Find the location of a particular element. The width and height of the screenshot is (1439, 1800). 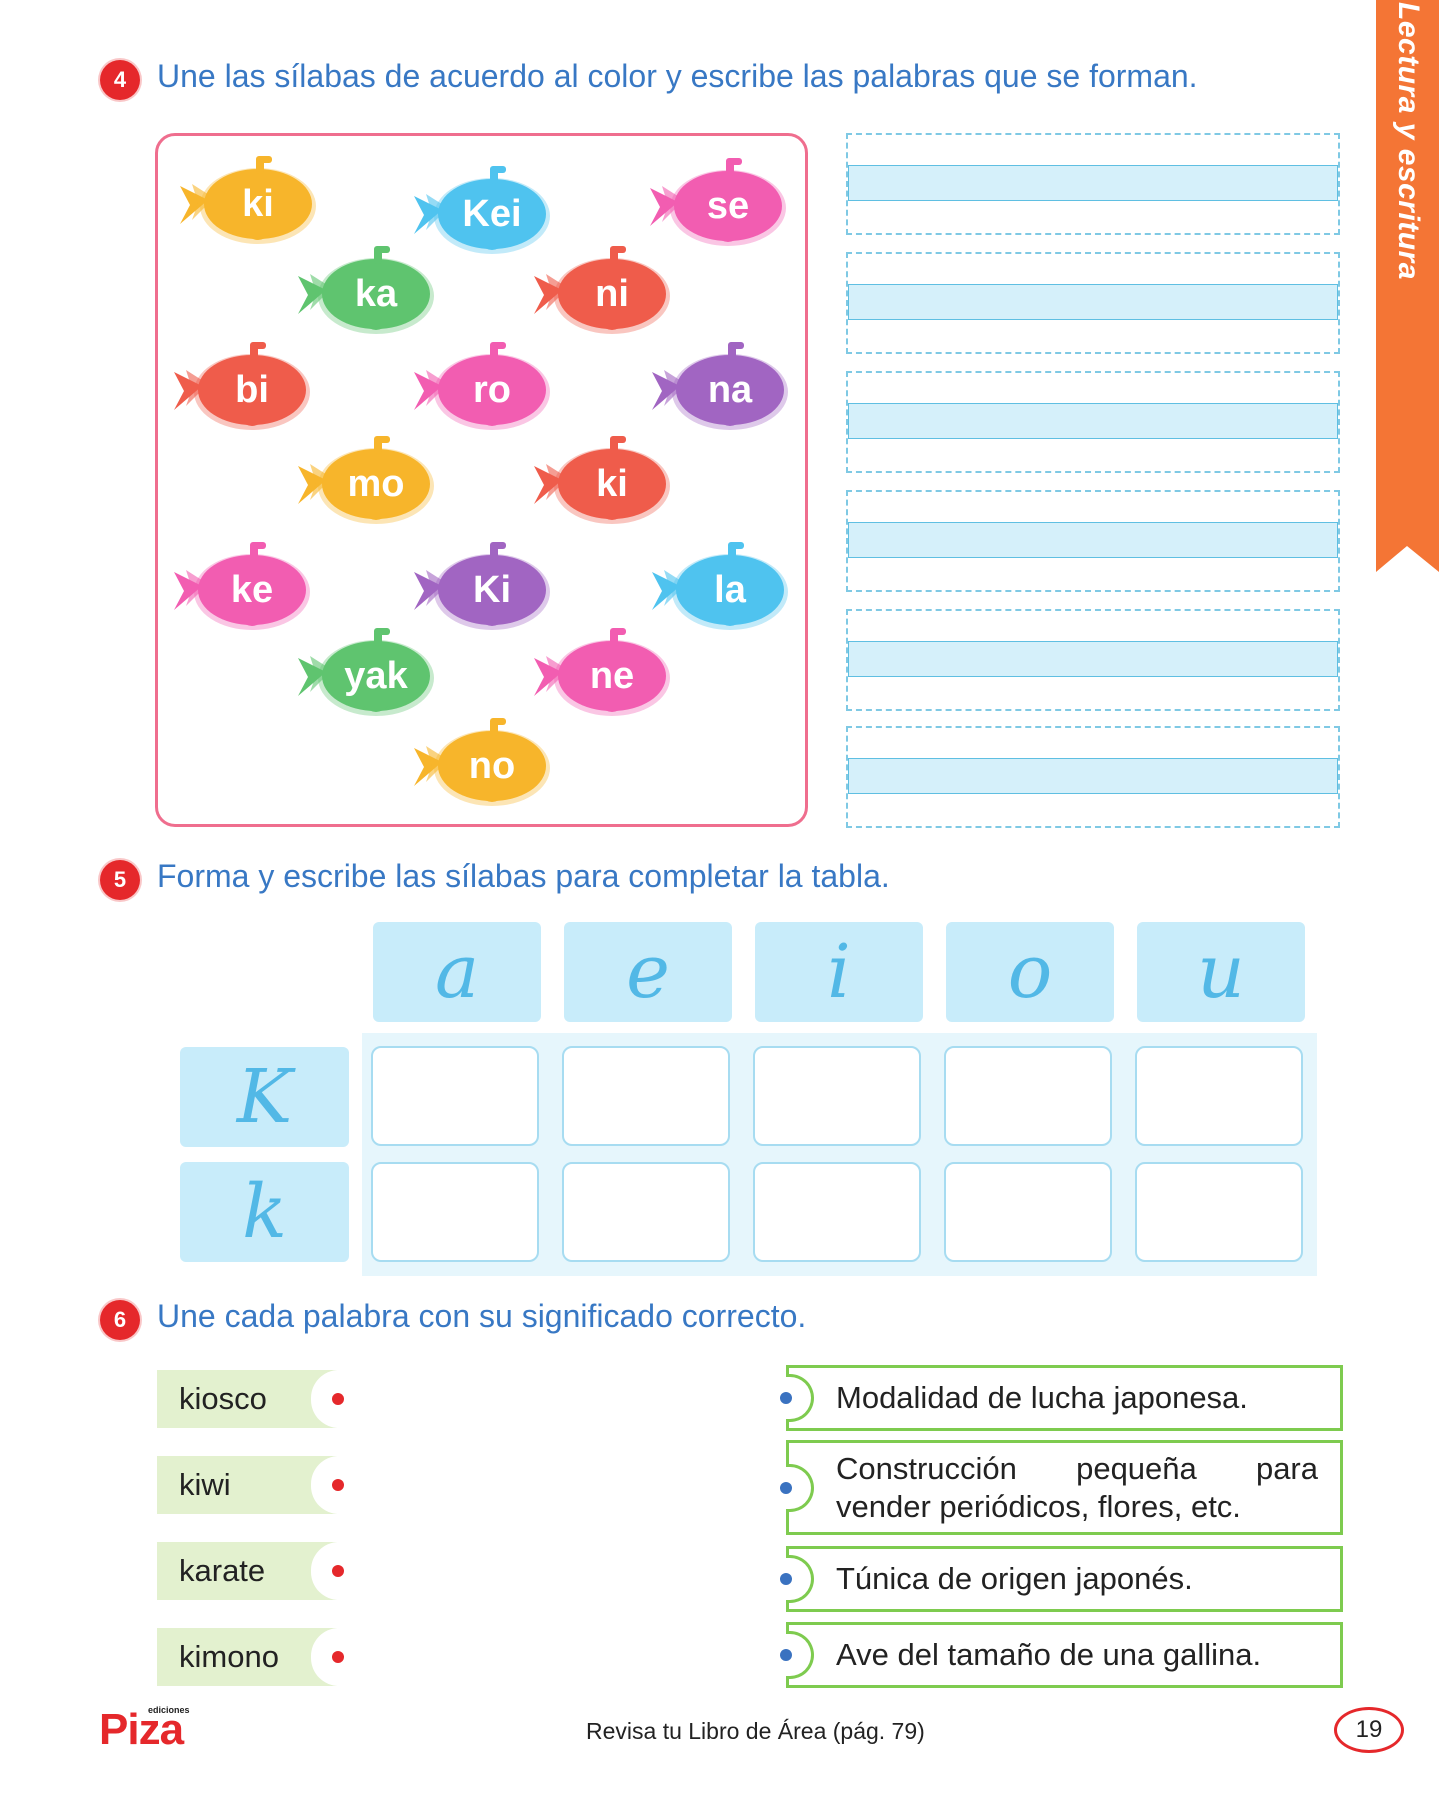

fish-syllable-label: ni is located at coordinates (612, 293).